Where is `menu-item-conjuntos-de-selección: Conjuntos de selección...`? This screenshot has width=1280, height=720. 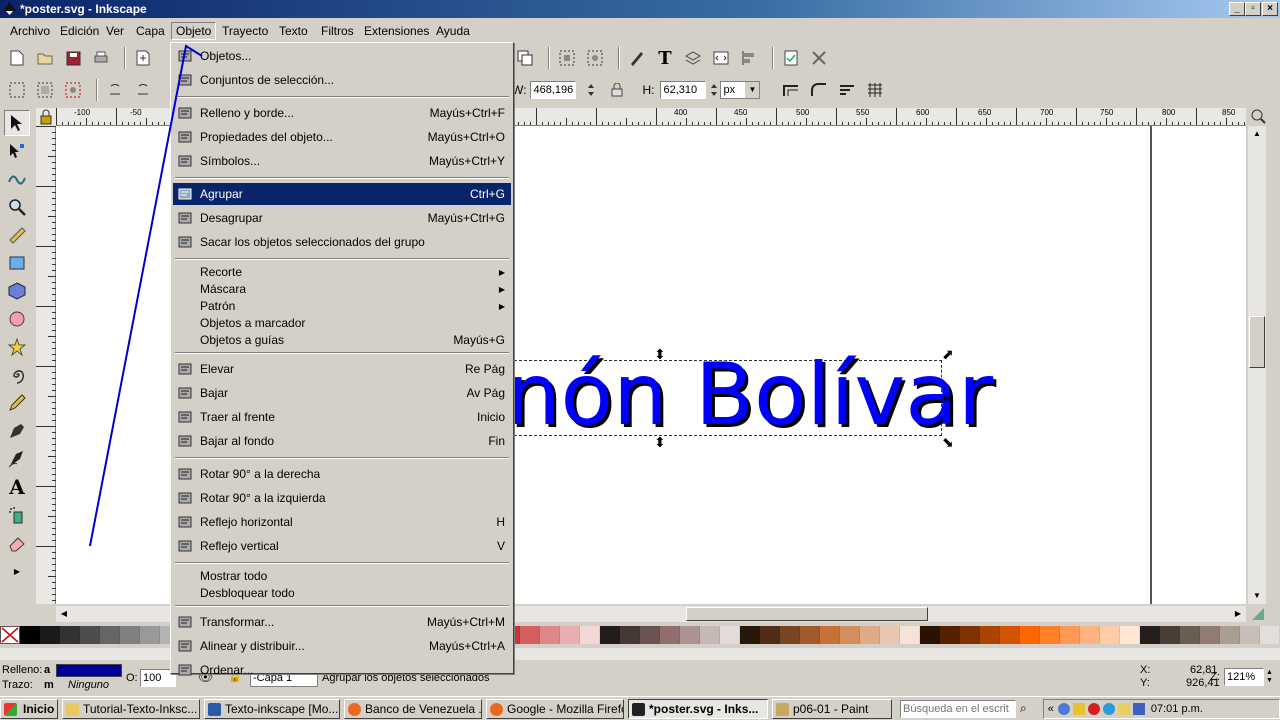
menu-item-conjuntos-de-selección: Conjuntos de selección... is located at coordinates (342, 80).